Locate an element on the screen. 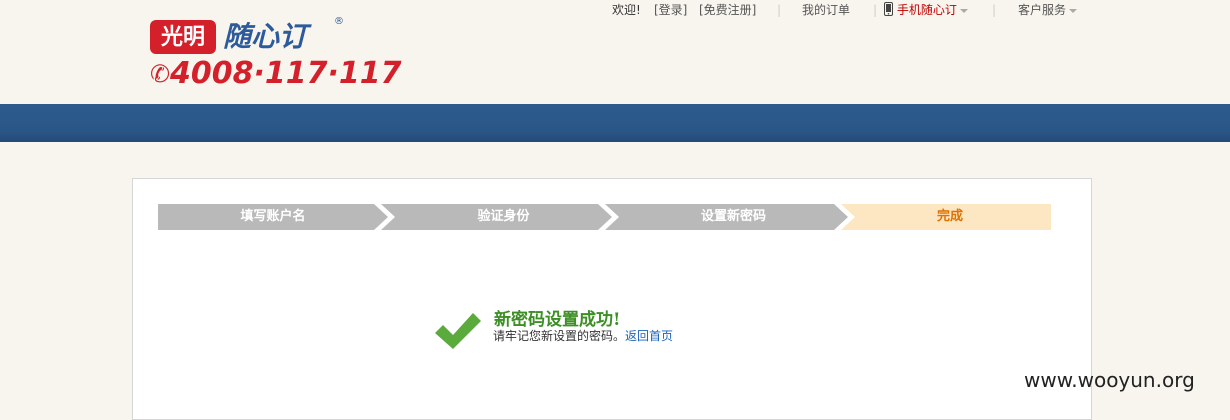 The height and width of the screenshot is (420, 1230). site-logo: 光明 随心订 ® ✆ 4008·117·117 is located at coordinates (276, 54).